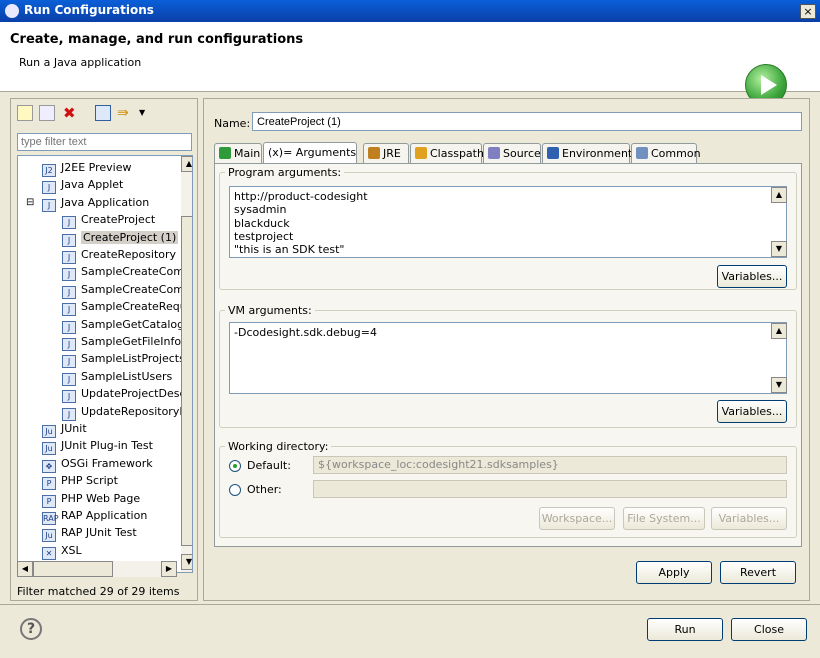 The width and height of the screenshot is (820, 658). I want to click on scroll-right-button: ▶, so click(169, 569).